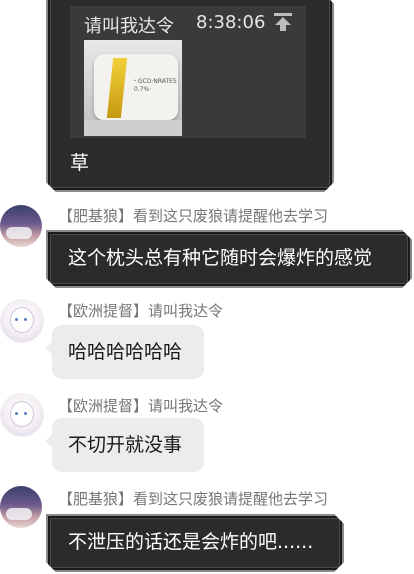 This screenshot has height=574, width=414. What do you see at coordinates (80, 163) in the screenshot?
I see `message-text: 草` at bounding box center [80, 163].